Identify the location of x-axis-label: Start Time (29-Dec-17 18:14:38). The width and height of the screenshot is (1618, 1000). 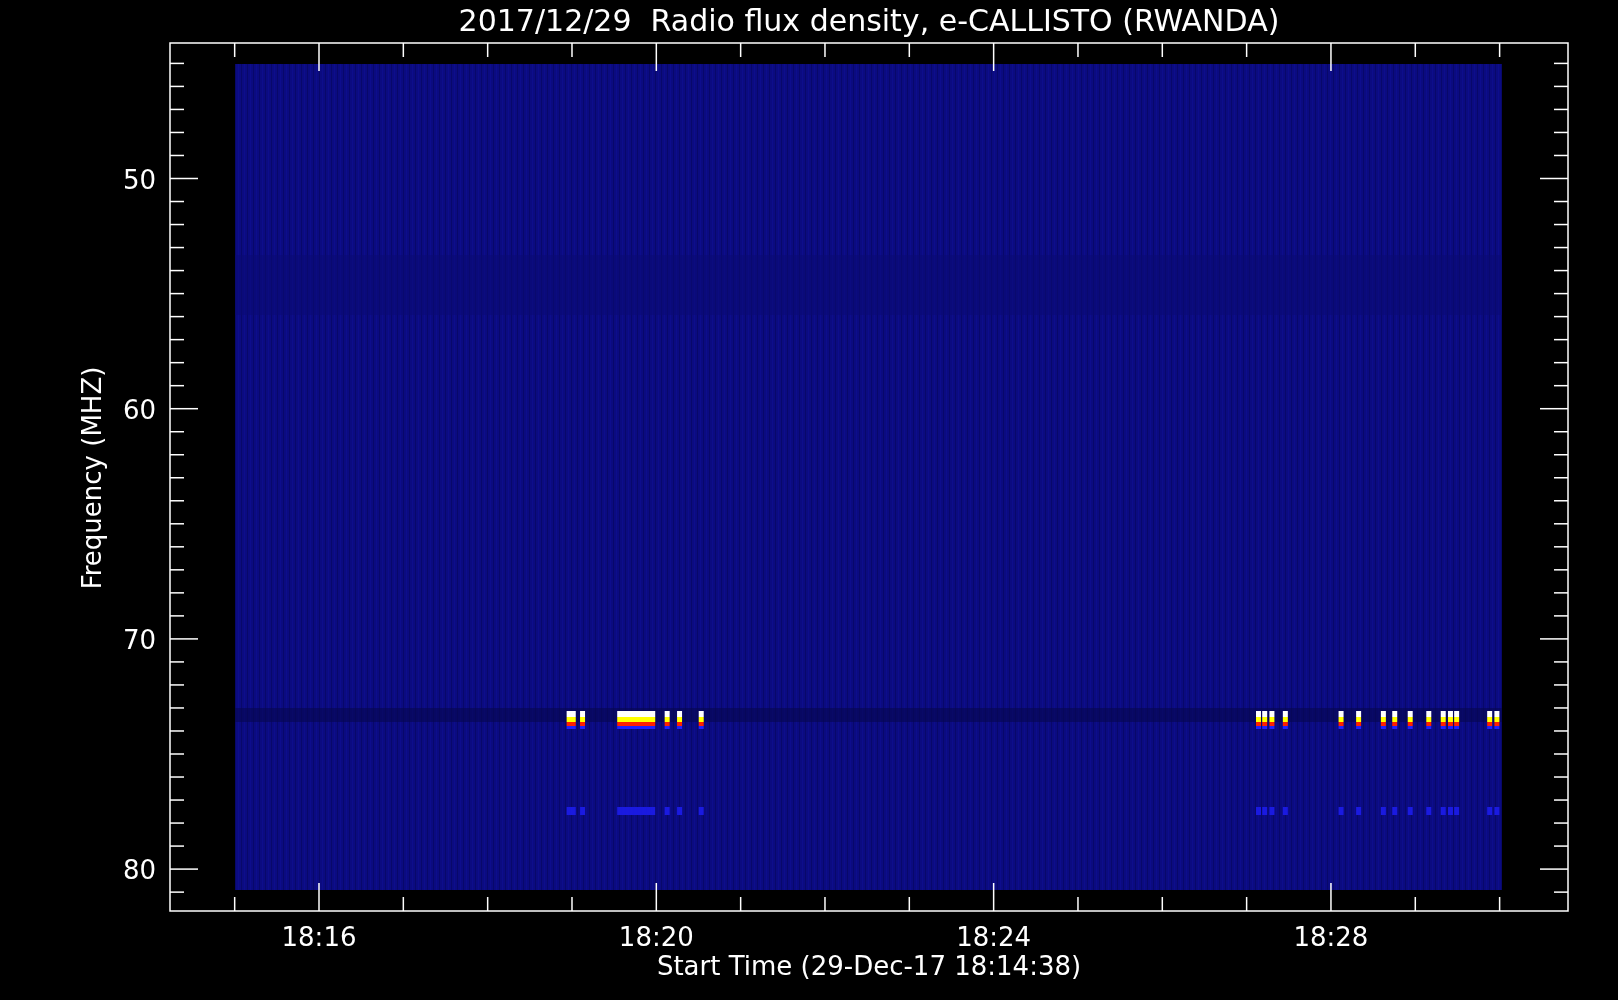
(869, 966).